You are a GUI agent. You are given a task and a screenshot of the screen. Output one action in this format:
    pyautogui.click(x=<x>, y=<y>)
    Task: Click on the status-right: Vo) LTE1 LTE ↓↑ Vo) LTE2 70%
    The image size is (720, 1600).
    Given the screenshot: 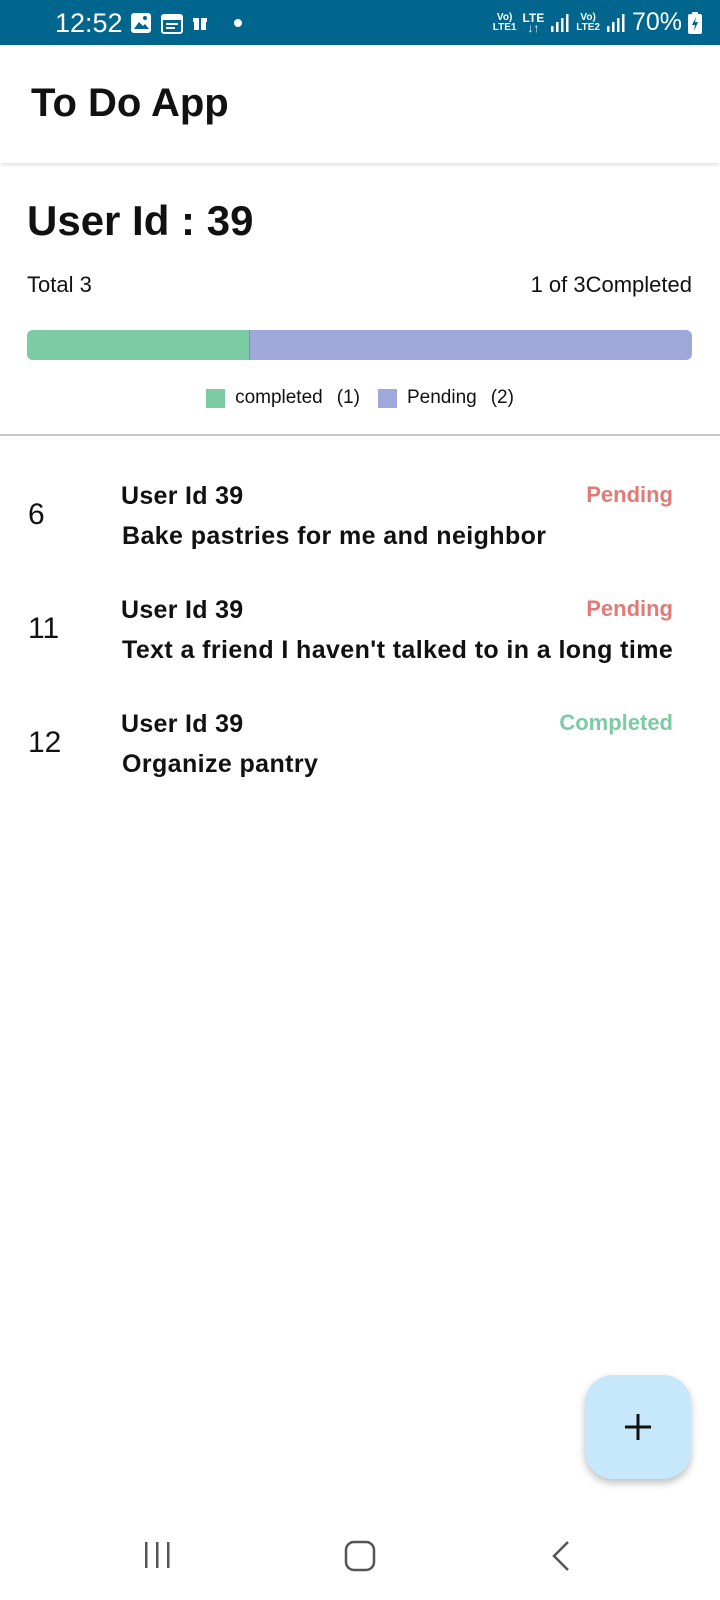 What is the action you would take?
    pyautogui.click(x=597, y=22)
    